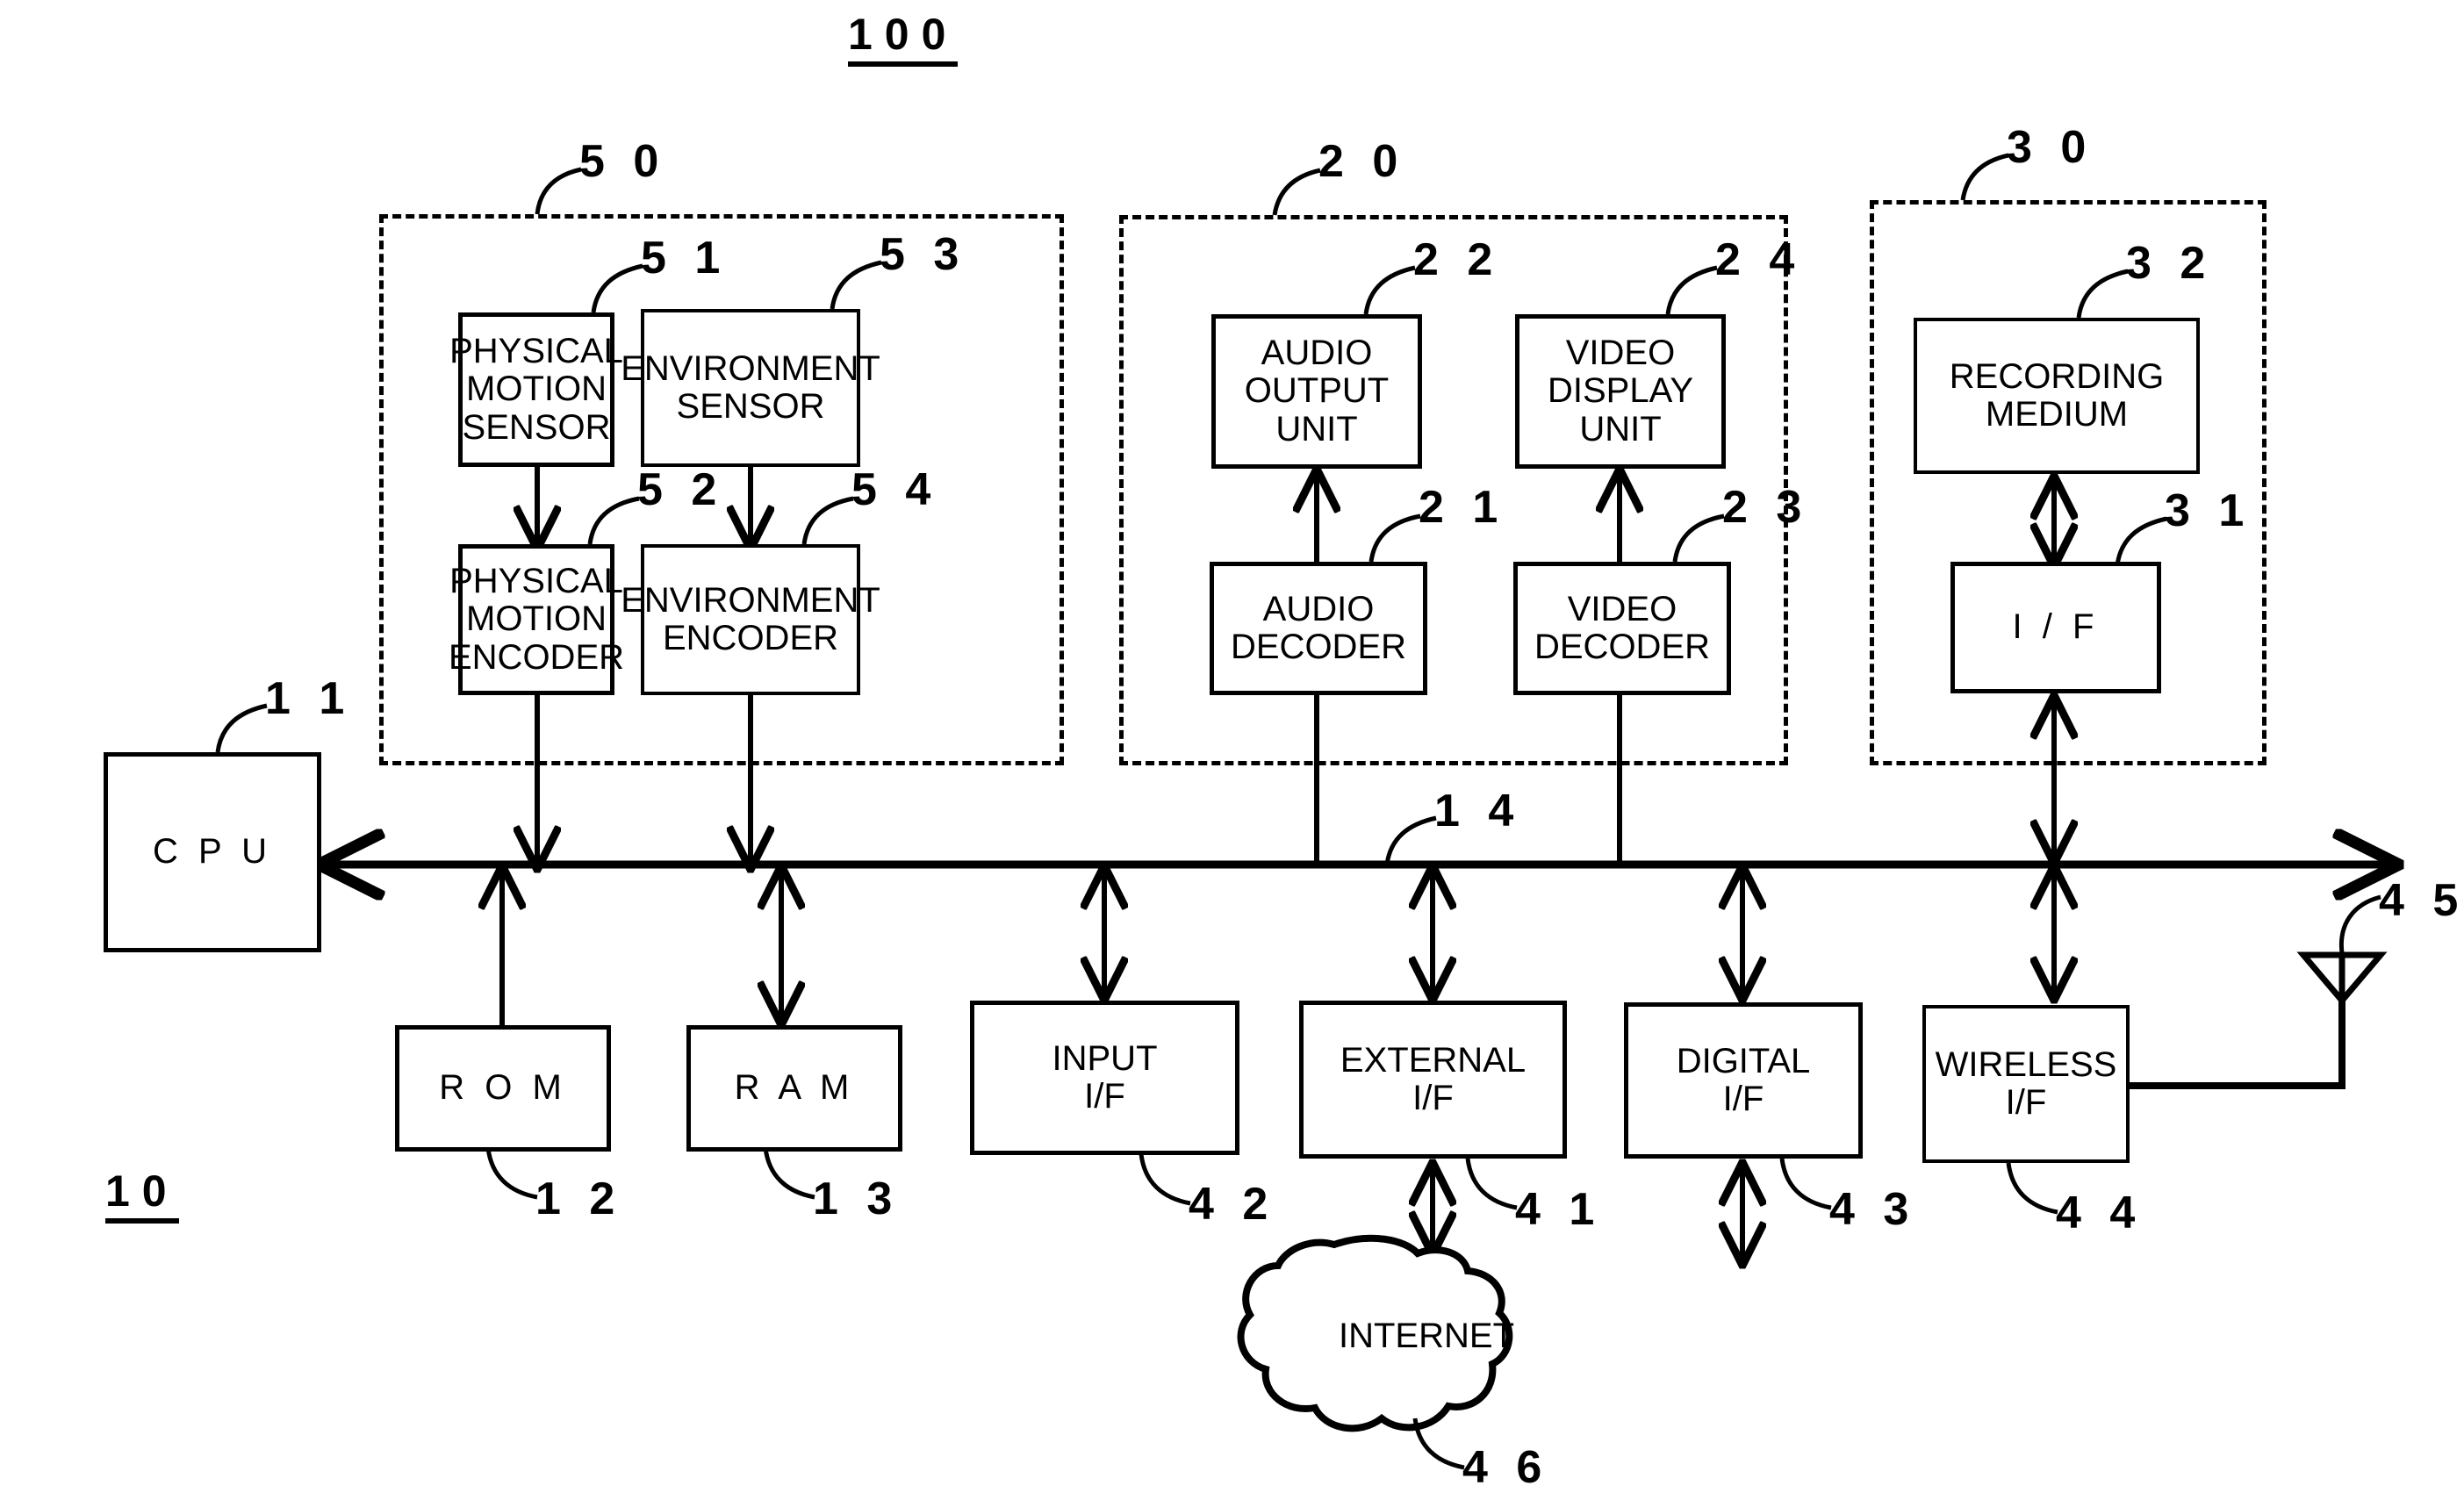 This screenshot has height=1500, width=2464. What do you see at coordinates (2342, 978) in the screenshot?
I see `antenna-icon` at bounding box center [2342, 978].